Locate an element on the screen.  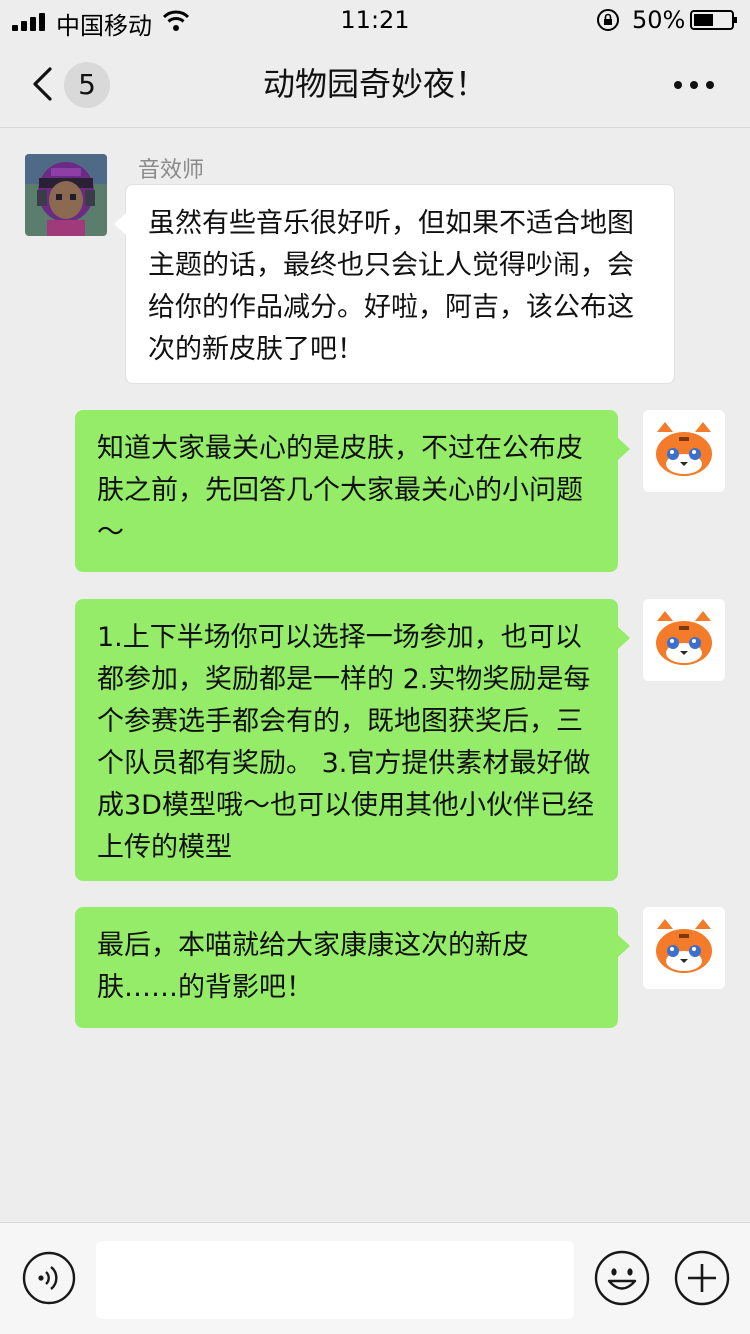
message-bubble: 最后，本喵就给大家康康这次的新皮肤……的背影吧！ is located at coordinates (352, 967).